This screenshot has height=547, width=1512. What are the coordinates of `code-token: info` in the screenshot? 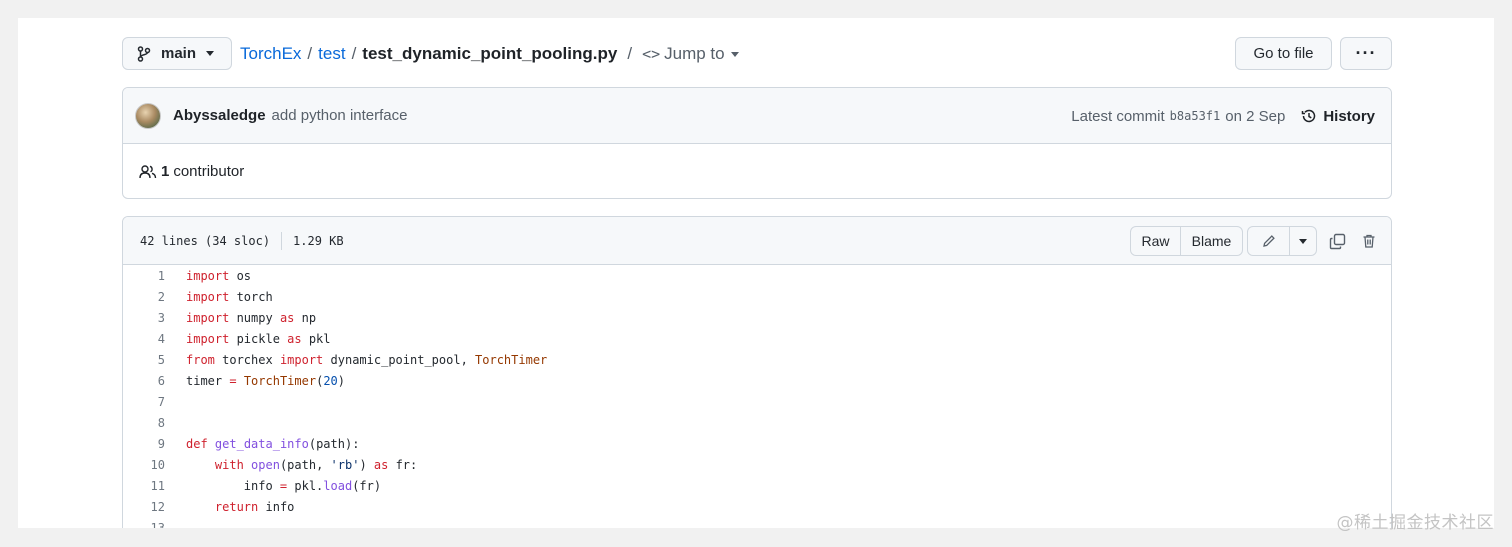 It's located at (276, 506).